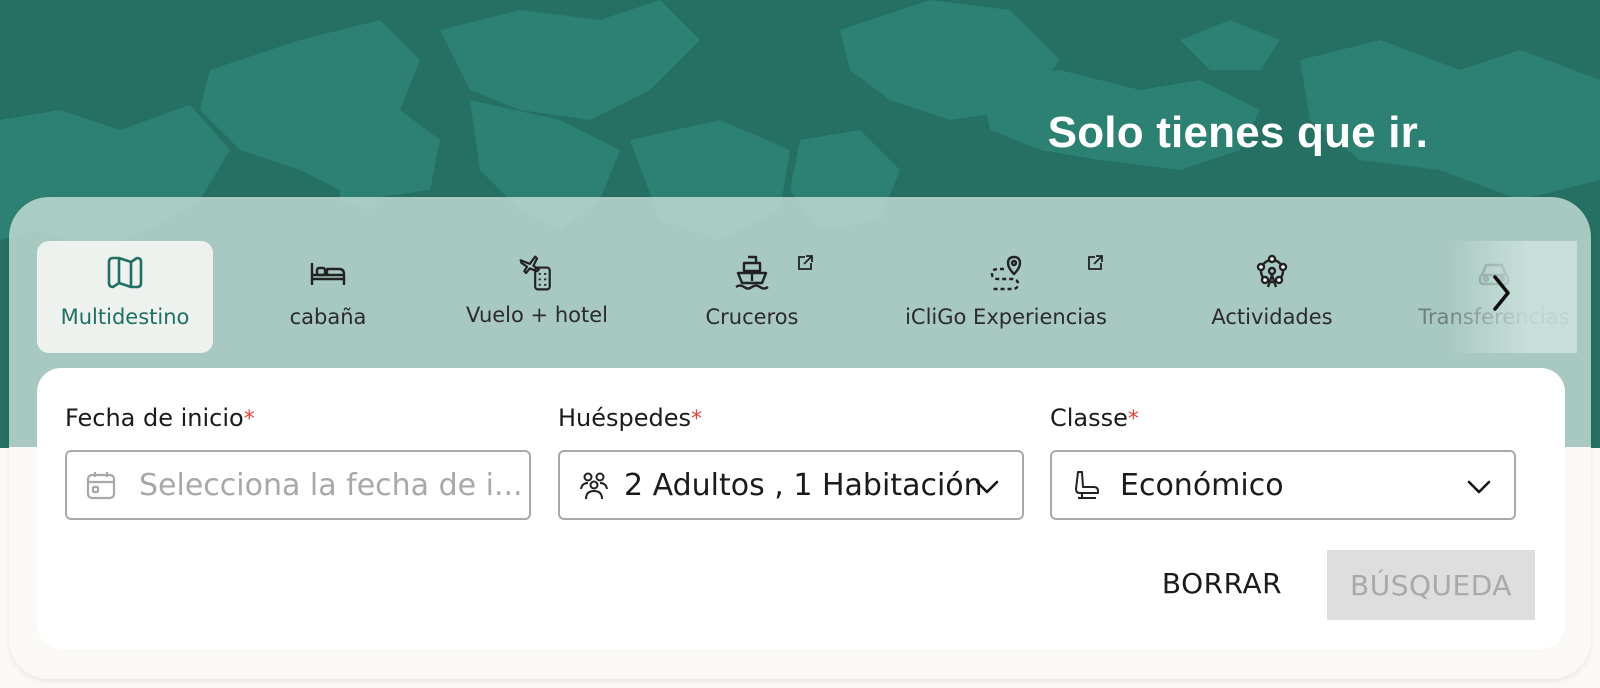  I want to click on guests-value: 2 Adultos , 1 Habitación, so click(803, 485).